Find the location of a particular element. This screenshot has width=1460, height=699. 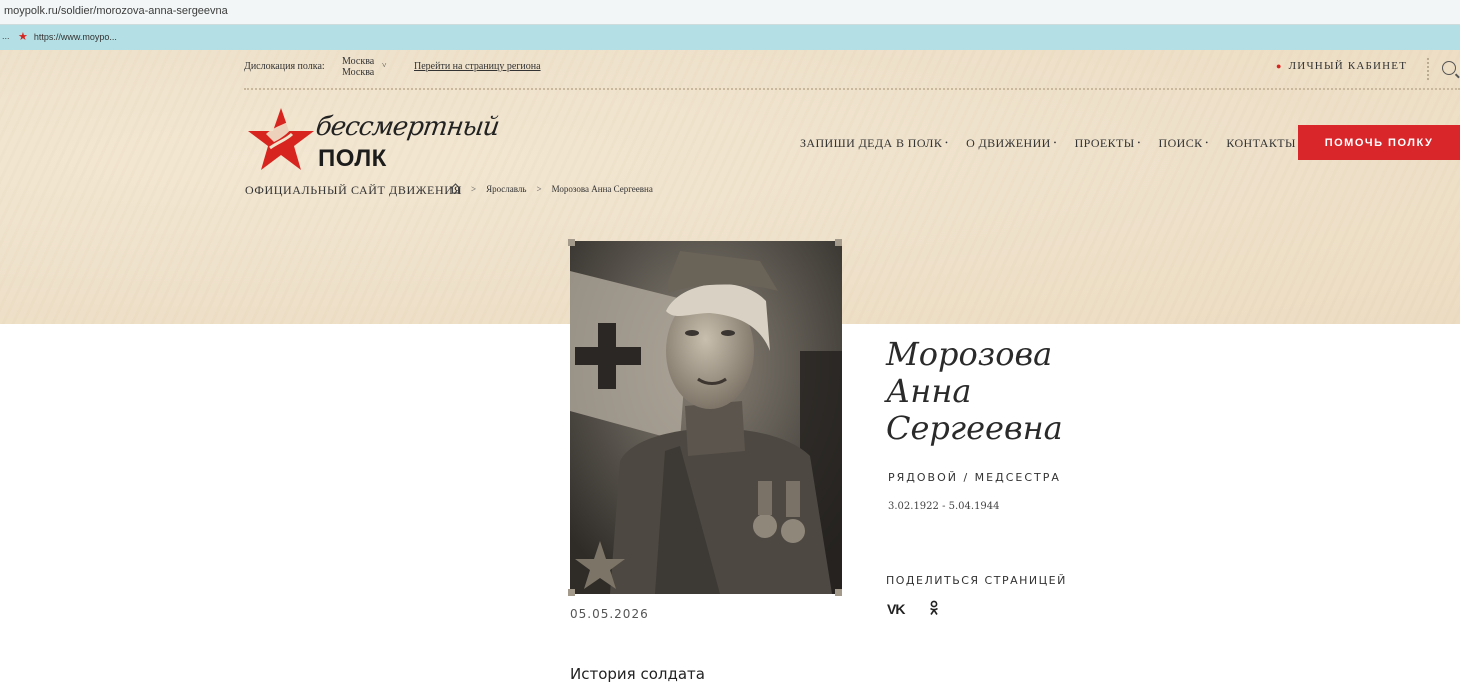

nav-item-search: ПОИСК • is located at coordinates (1184, 143).